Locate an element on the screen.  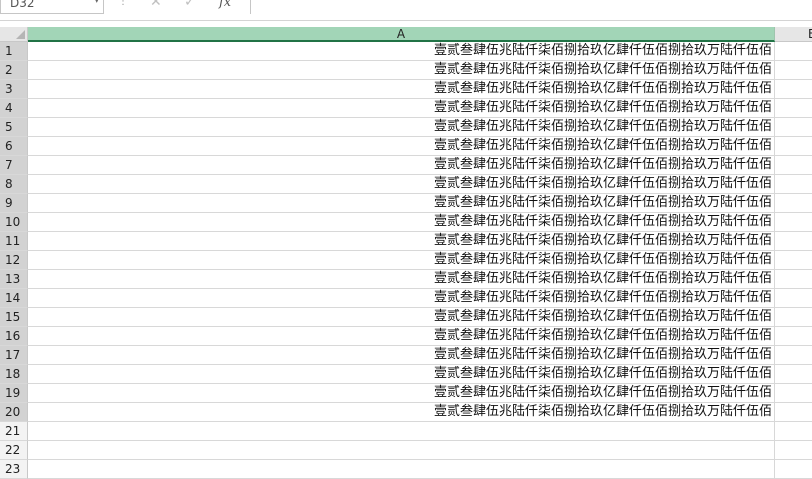
row-header: 11 is located at coordinates (14, 241).